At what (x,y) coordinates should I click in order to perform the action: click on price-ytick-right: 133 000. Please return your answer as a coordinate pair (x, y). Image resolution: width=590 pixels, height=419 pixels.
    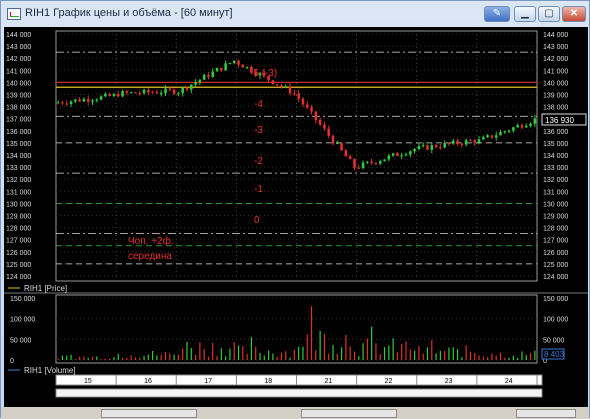
    Looking at the image, I should click on (555, 168).